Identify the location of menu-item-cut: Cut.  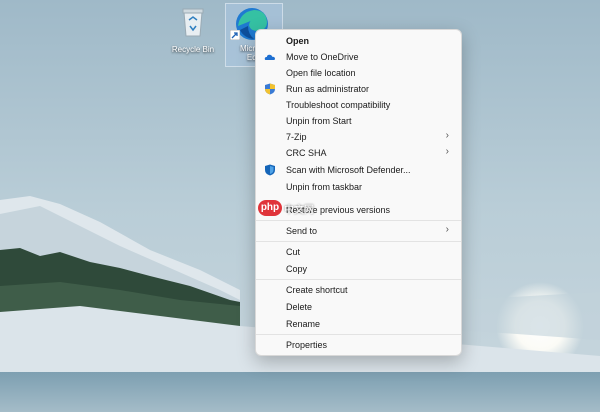
(358, 252).